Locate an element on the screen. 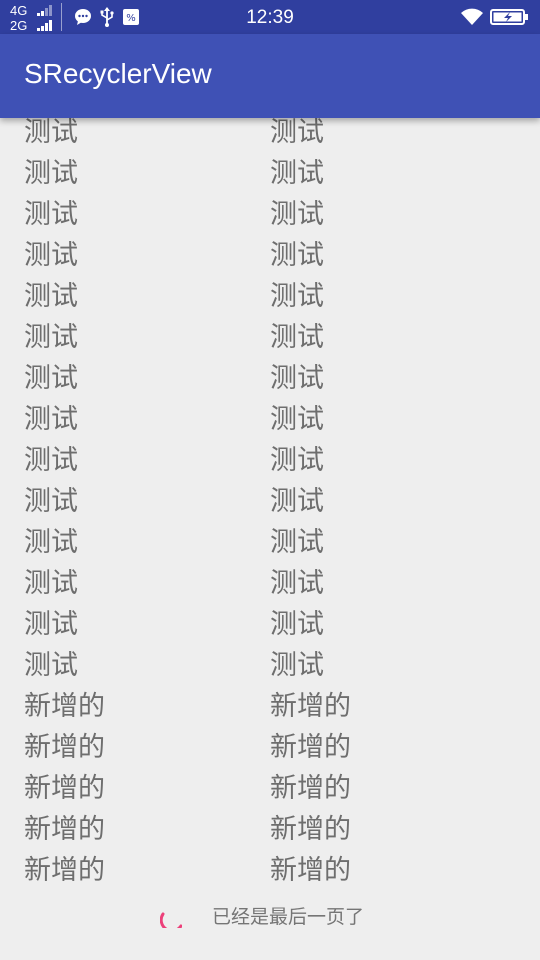 The image size is (540, 960). status-bar: 4G 2G % 12:39 is located at coordinates (270, 17).